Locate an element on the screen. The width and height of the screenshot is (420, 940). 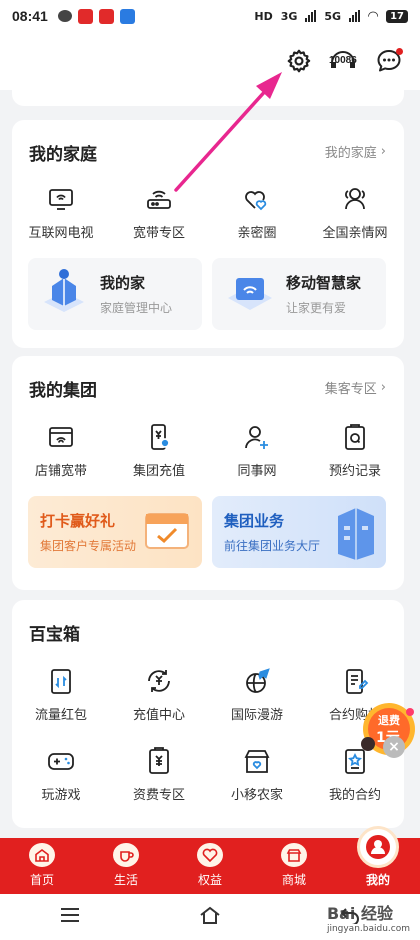
tab-home: 首页 is located at coordinates (42, 866).